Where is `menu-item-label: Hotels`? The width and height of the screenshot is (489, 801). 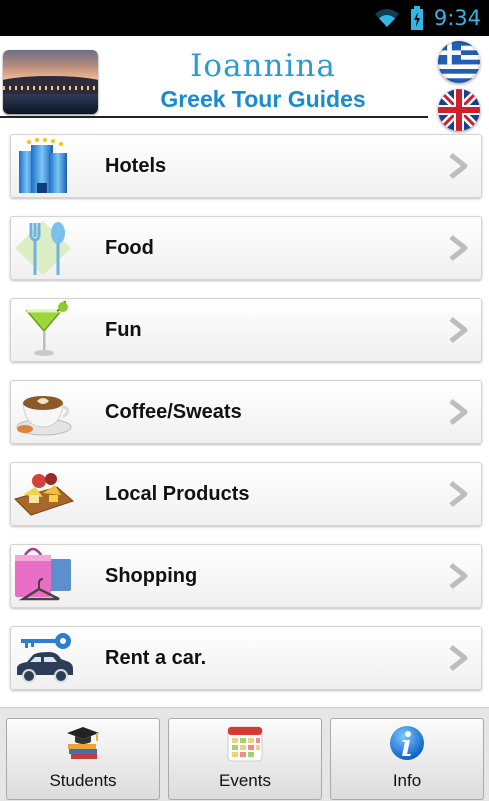 menu-item-label: Hotels is located at coordinates (136, 166).